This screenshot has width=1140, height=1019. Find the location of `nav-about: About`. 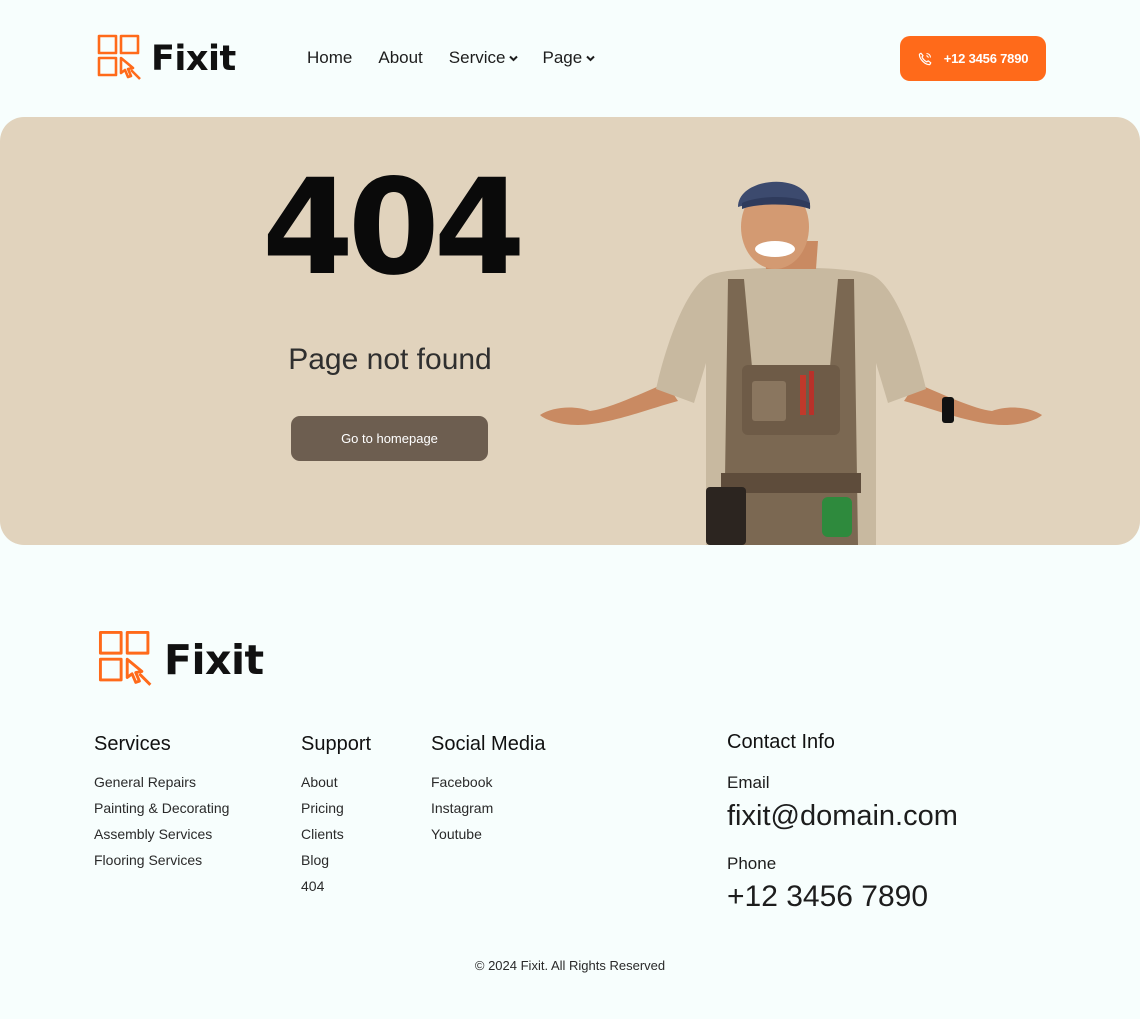

nav-about: About is located at coordinates (400, 58).